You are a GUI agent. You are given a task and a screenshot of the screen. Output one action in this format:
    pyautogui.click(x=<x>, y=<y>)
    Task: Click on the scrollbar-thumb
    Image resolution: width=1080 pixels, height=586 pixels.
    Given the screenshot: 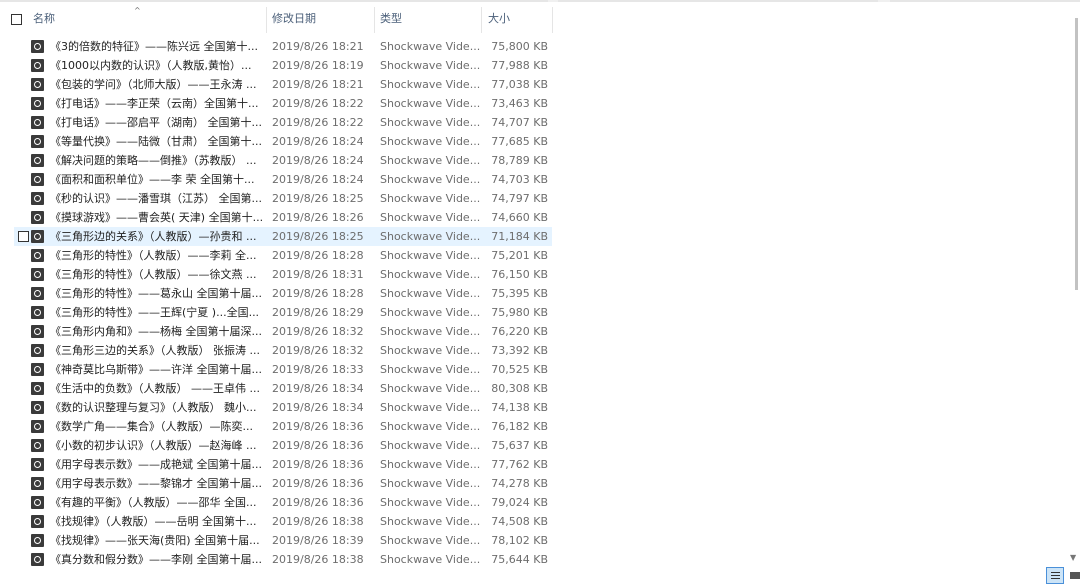 What is the action you would take?
    pyautogui.click(x=1076, y=154)
    